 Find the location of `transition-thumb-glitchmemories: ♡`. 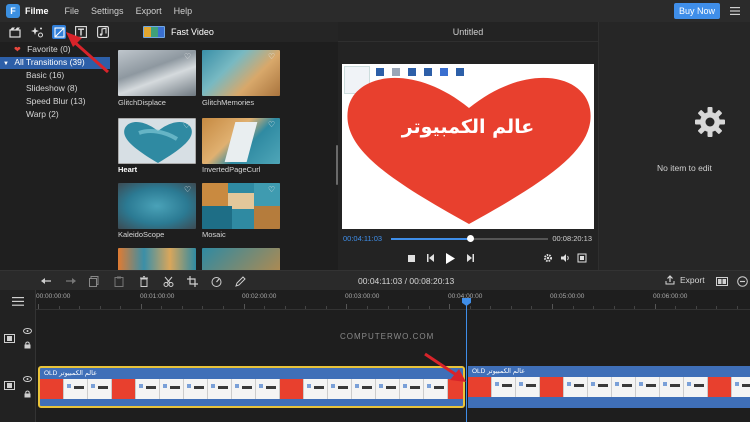

transition-thumb-glitchmemories: ♡ is located at coordinates (241, 73).